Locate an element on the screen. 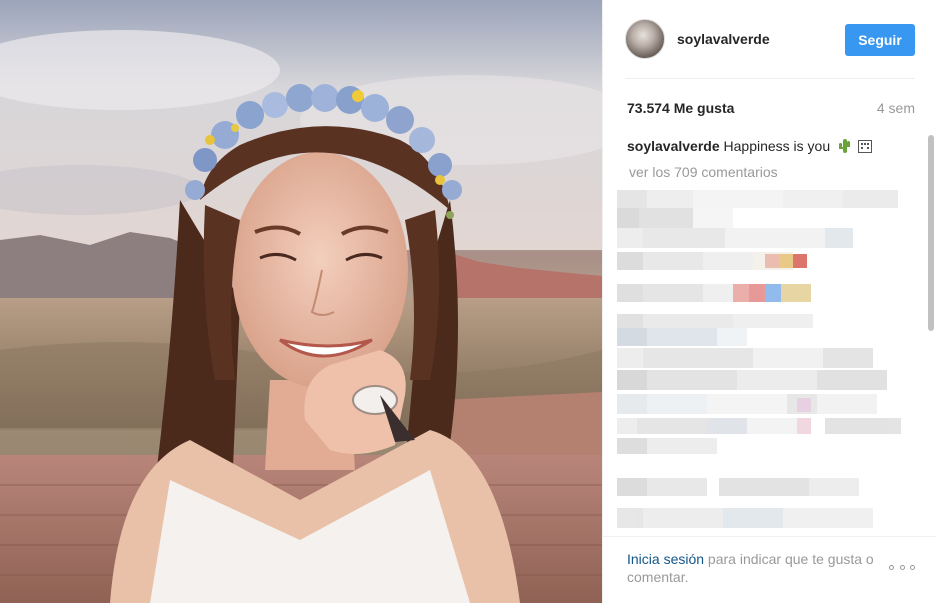 The width and height of the screenshot is (936, 603). like-count: 73.574 Me gusta is located at coordinates (680, 108).